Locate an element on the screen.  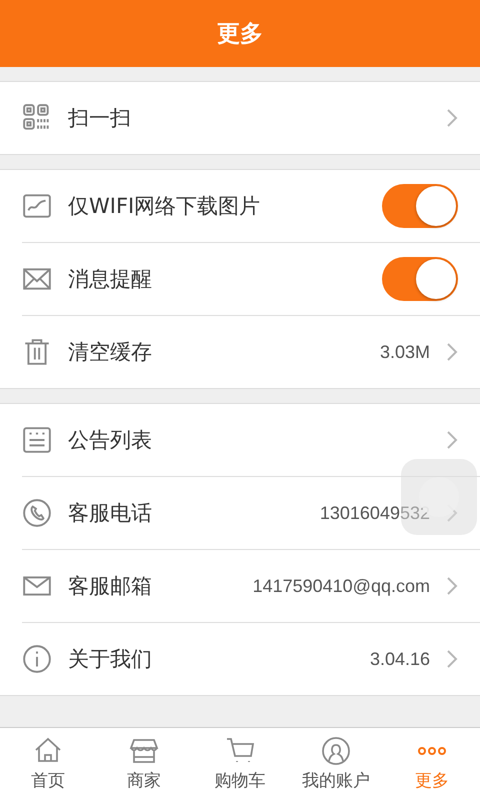
tab: 购物车 is located at coordinates (240, 764).